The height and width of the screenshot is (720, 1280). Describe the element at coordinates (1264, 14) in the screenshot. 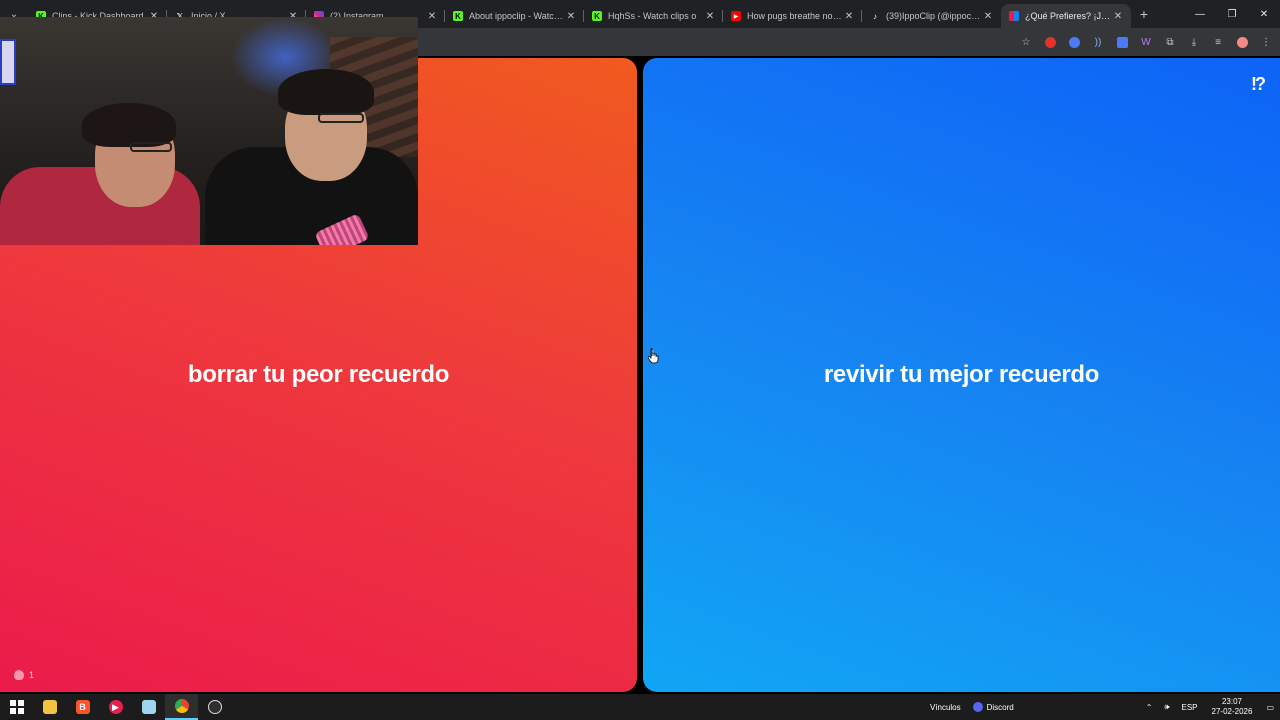

I see `close-window-icon: ✕` at that location.